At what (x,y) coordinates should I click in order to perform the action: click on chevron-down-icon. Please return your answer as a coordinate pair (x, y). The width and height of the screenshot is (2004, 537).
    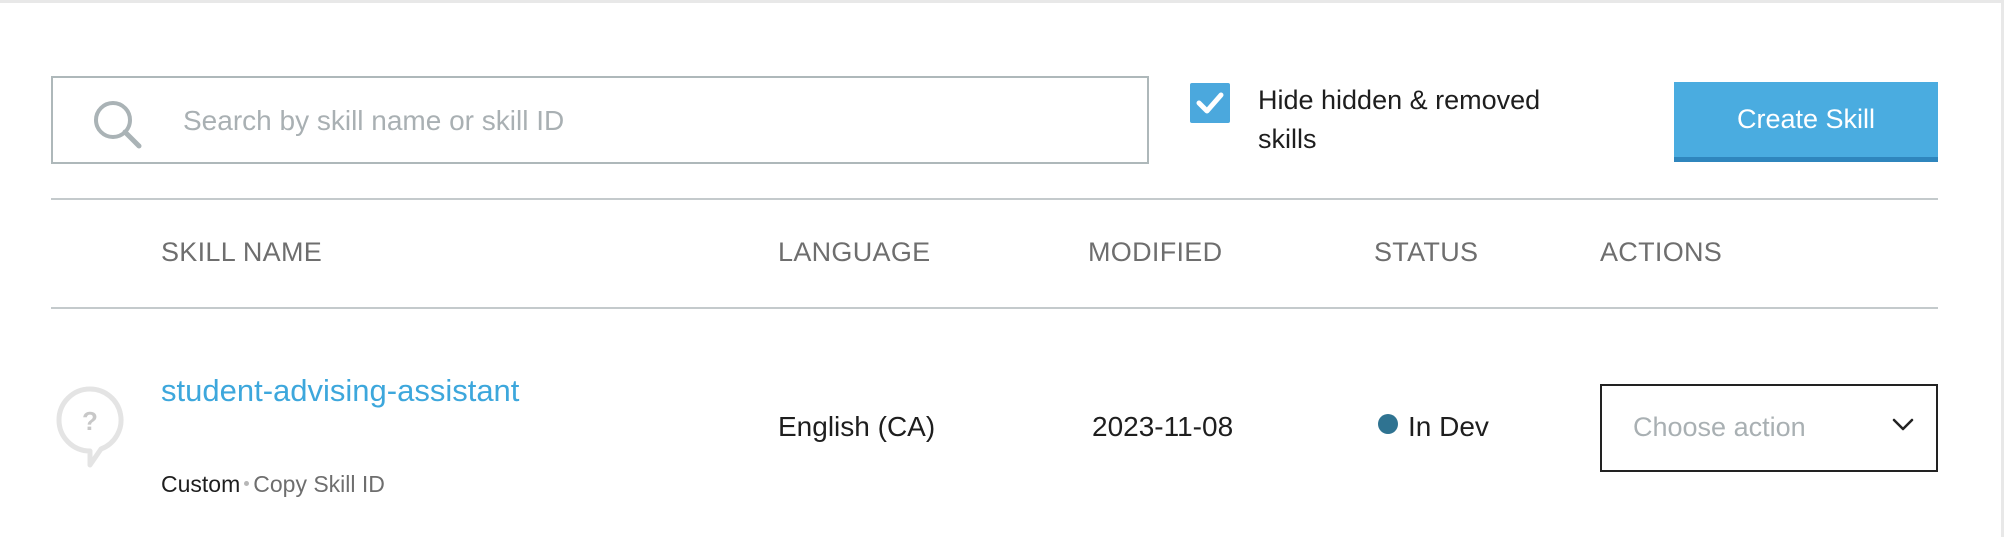
    Looking at the image, I should click on (1903, 424).